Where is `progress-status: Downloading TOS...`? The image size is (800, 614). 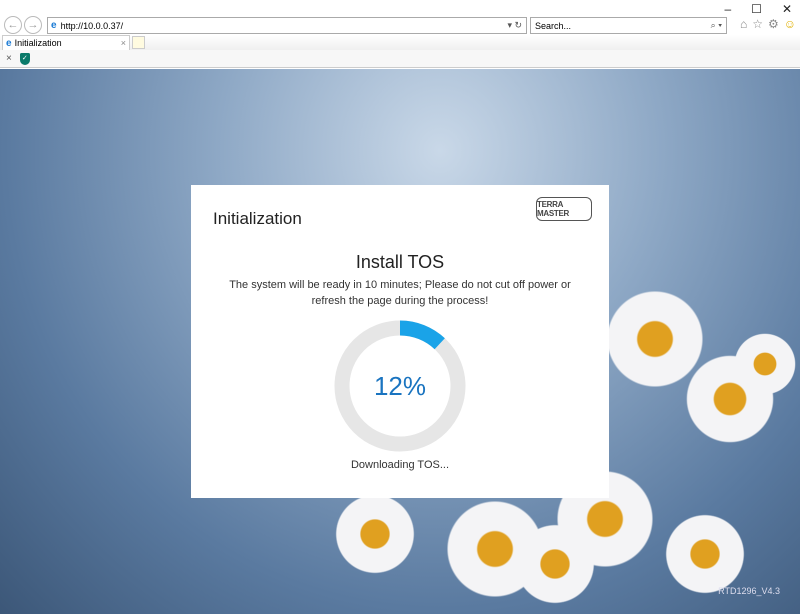
progress-status: Downloading TOS... is located at coordinates (400, 465).